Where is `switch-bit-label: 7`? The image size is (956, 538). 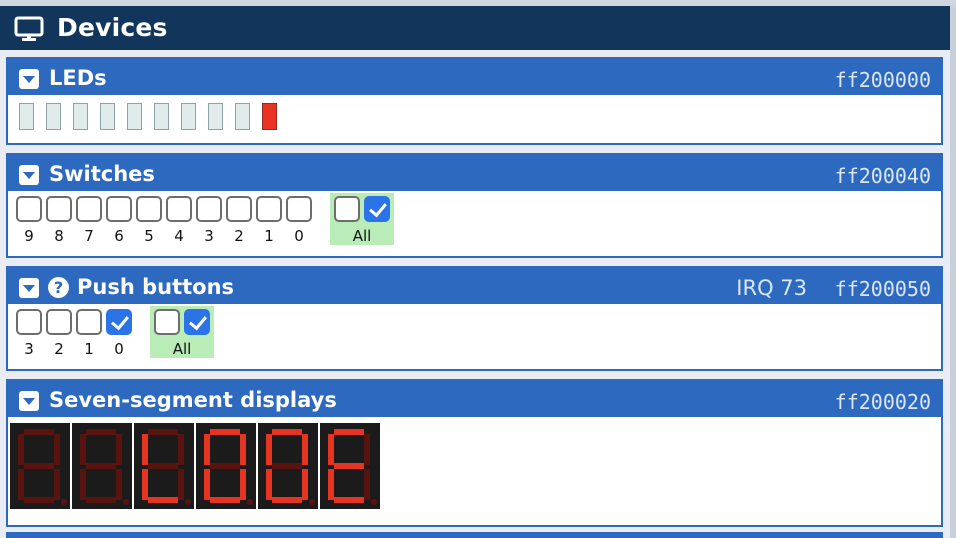 switch-bit-label: 7 is located at coordinates (89, 236).